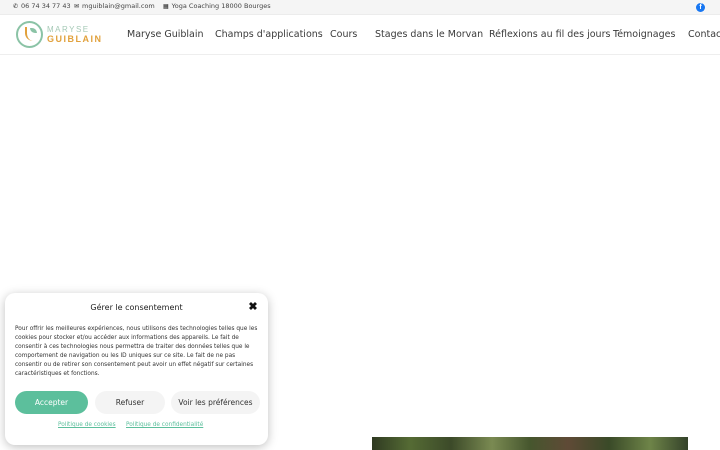  Describe the element at coordinates (77, 6) in the screenshot. I see `envelope-icon: ✉` at that location.